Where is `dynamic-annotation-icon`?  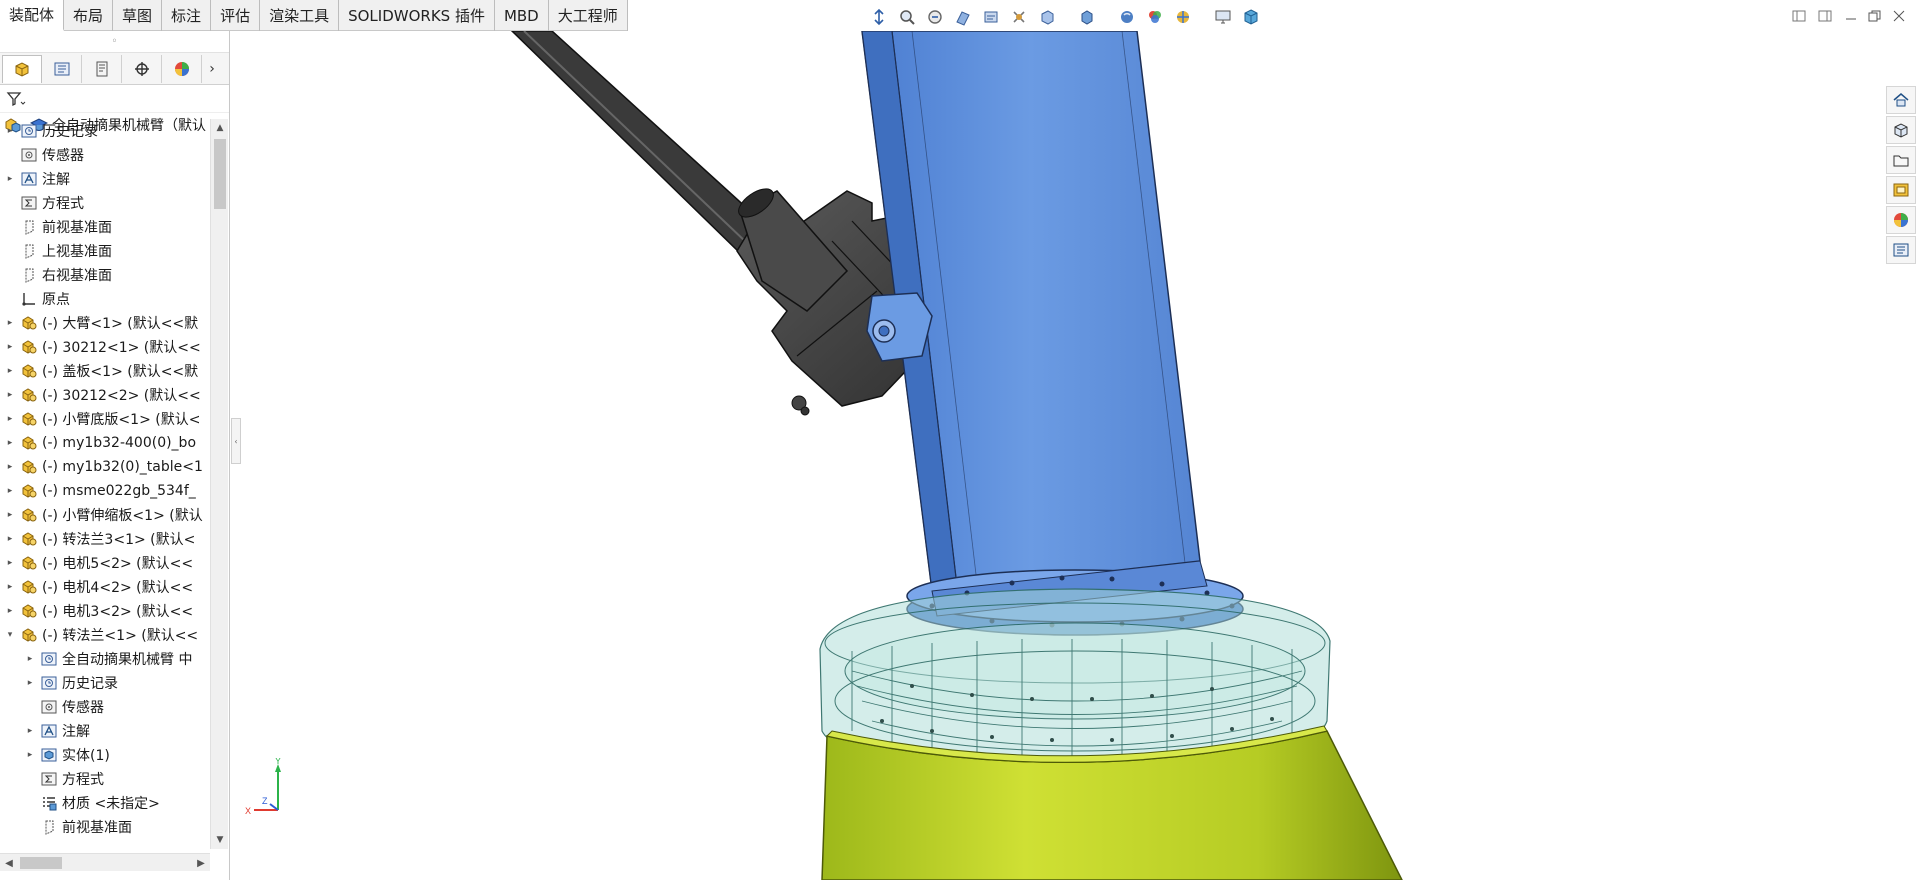 dynamic-annotation-icon is located at coordinates (991, 17).